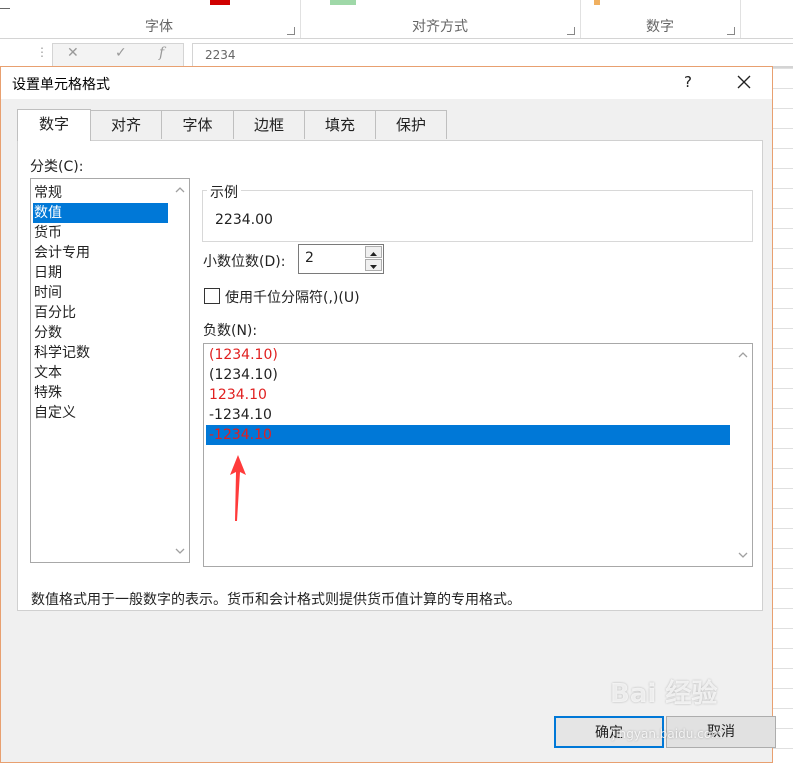 The image size is (793, 763). I want to click on tab-border: 边框, so click(269, 124).